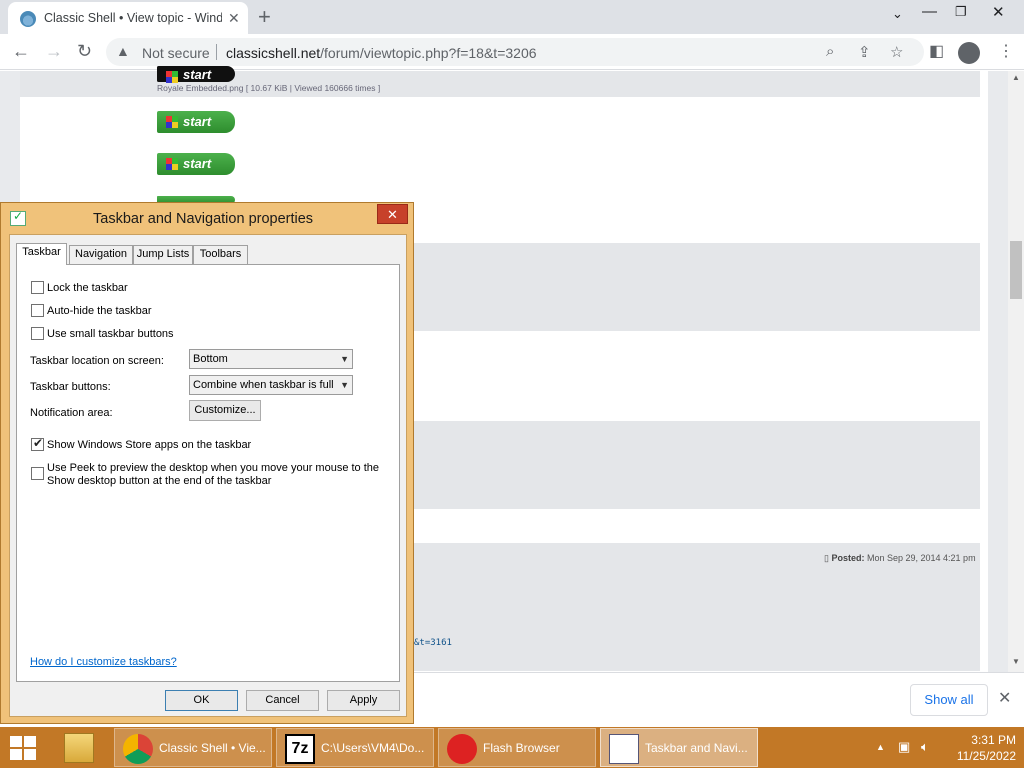  What do you see at coordinates (41, 254) in the screenshot?
I see `tab-taskbar: Taskbar` at bounding box center [41, 254].